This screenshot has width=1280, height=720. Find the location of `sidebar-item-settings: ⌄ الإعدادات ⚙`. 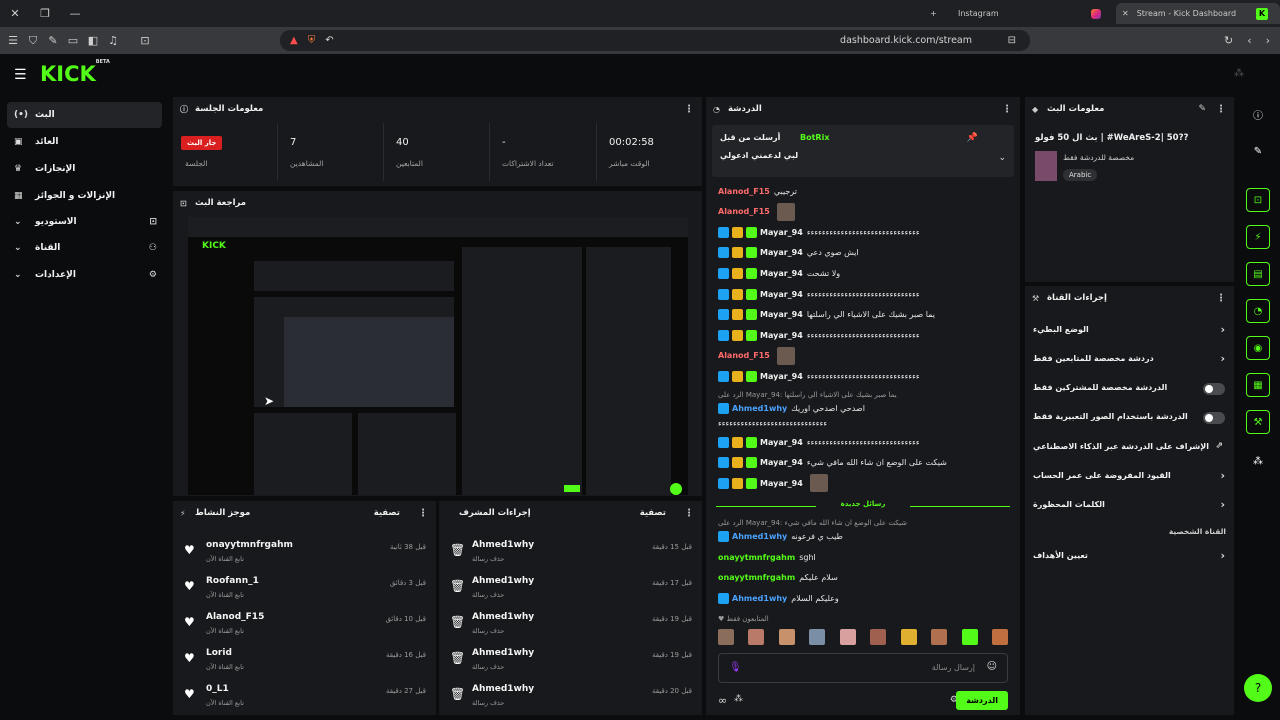

sidebar-item-settings: ⌄ الإعدادات ⚙ is located at coordinates (84, 275).